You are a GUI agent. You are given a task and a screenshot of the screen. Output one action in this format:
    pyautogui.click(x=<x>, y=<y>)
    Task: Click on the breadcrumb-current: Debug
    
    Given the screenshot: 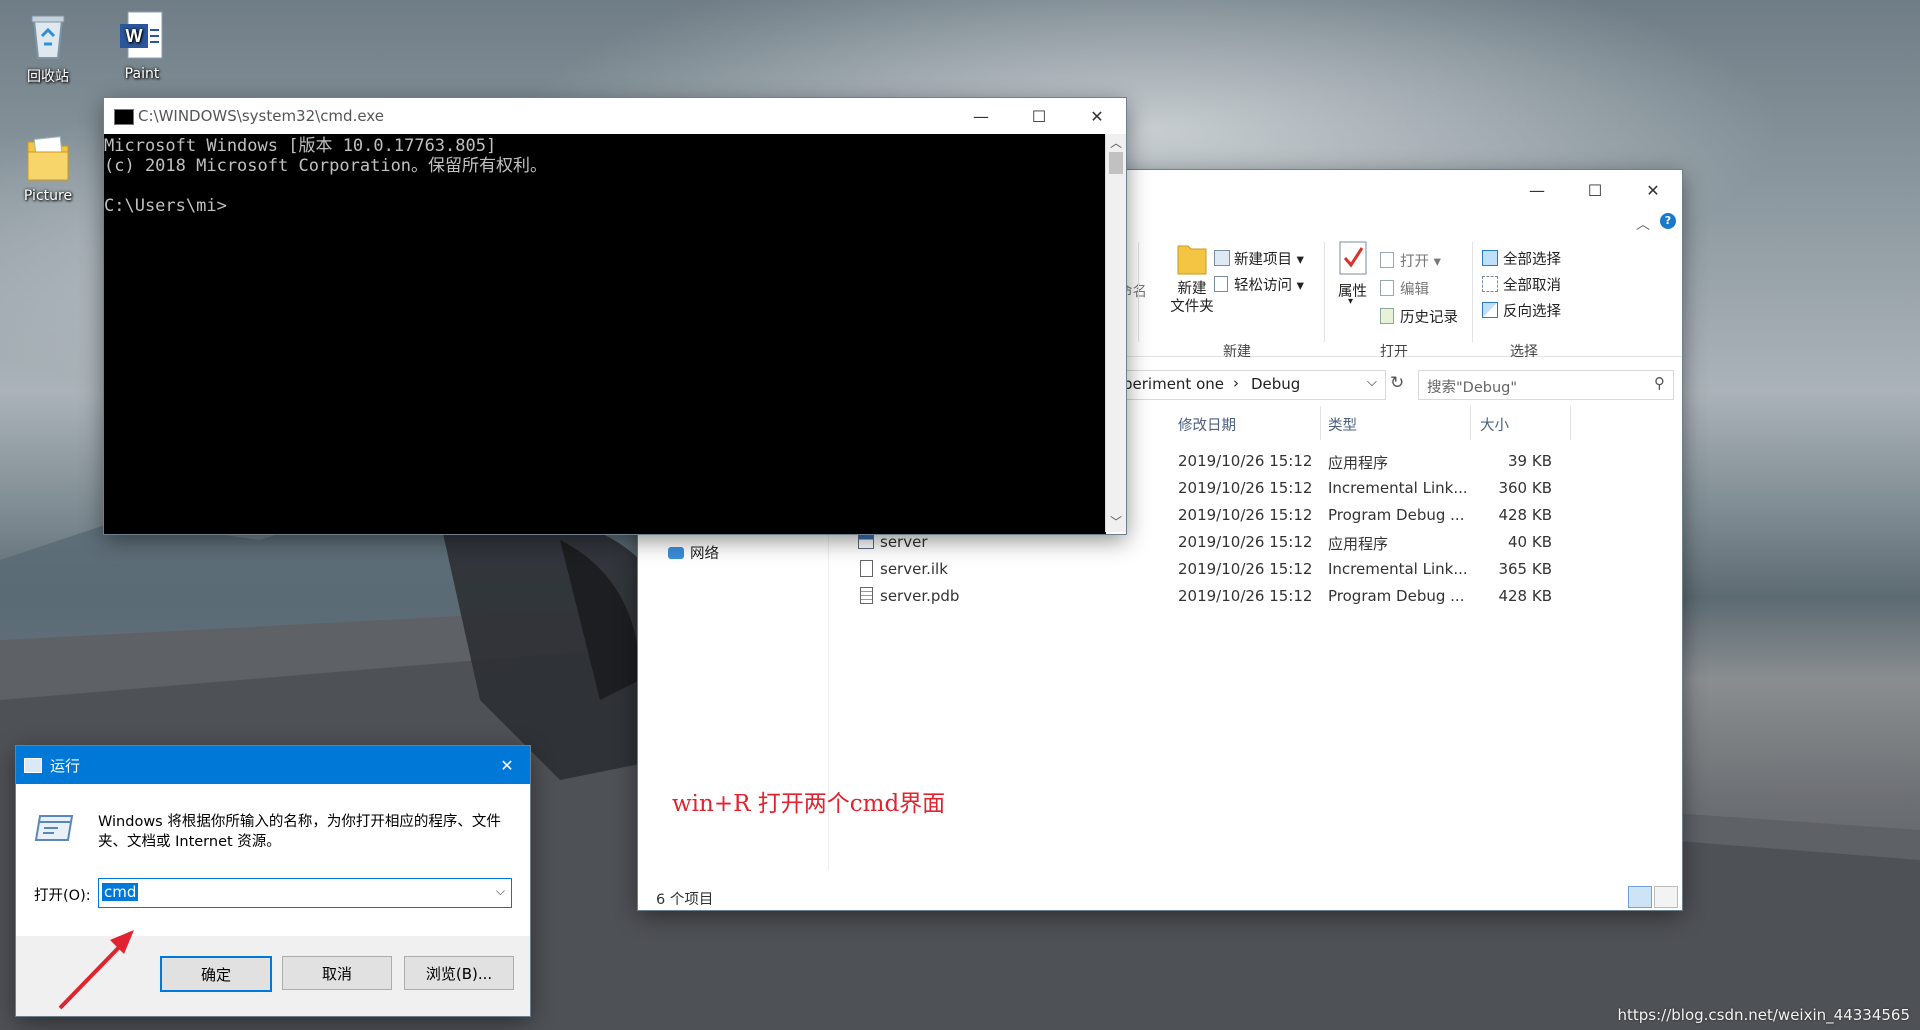 What is the action you would take?
    pyautogui.click(x=1275, y=384)
    